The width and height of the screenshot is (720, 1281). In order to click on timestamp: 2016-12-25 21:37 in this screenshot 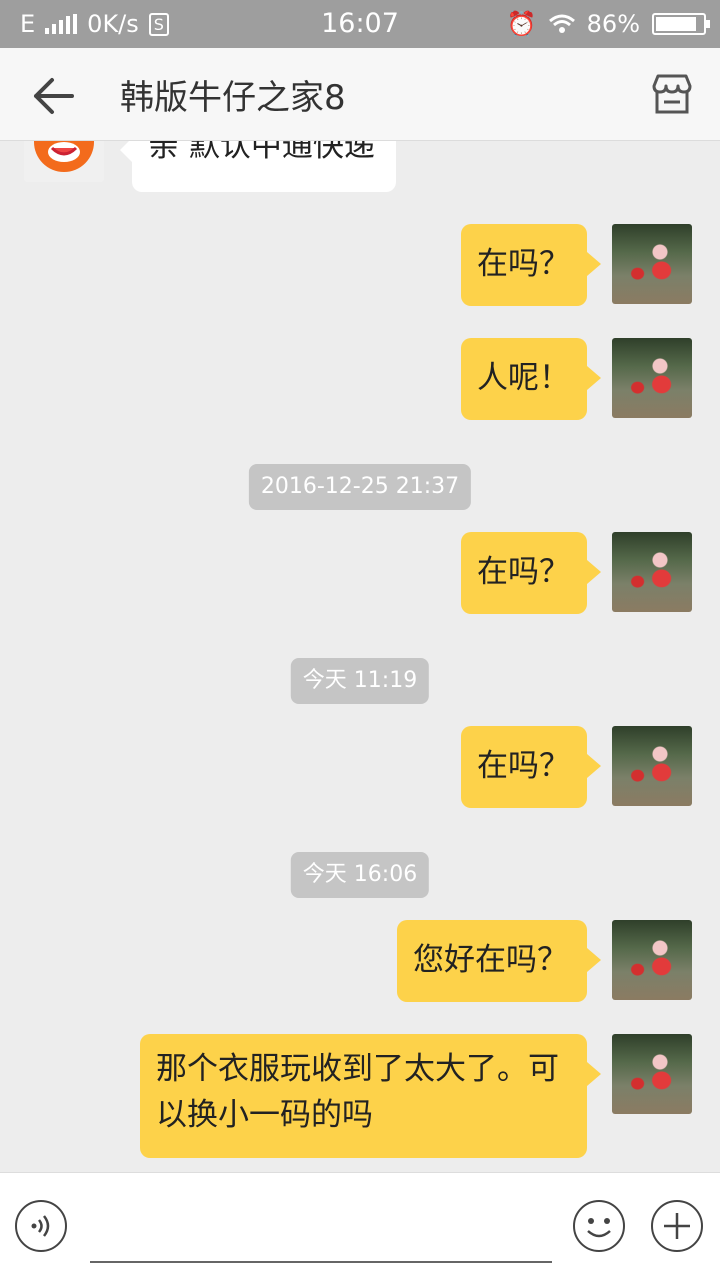, I will do `click(360, 487)`.